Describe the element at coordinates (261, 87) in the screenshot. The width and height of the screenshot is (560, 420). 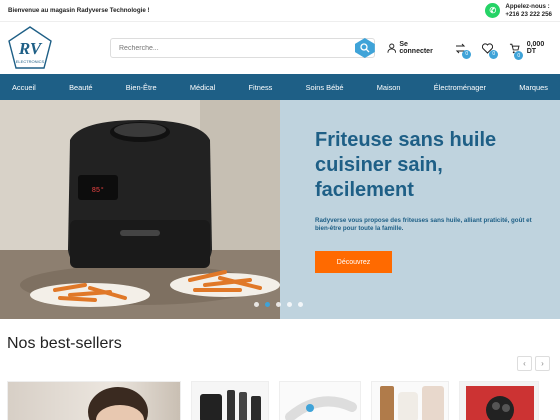
I see `nav-item-fitness: Fitness` at that location.